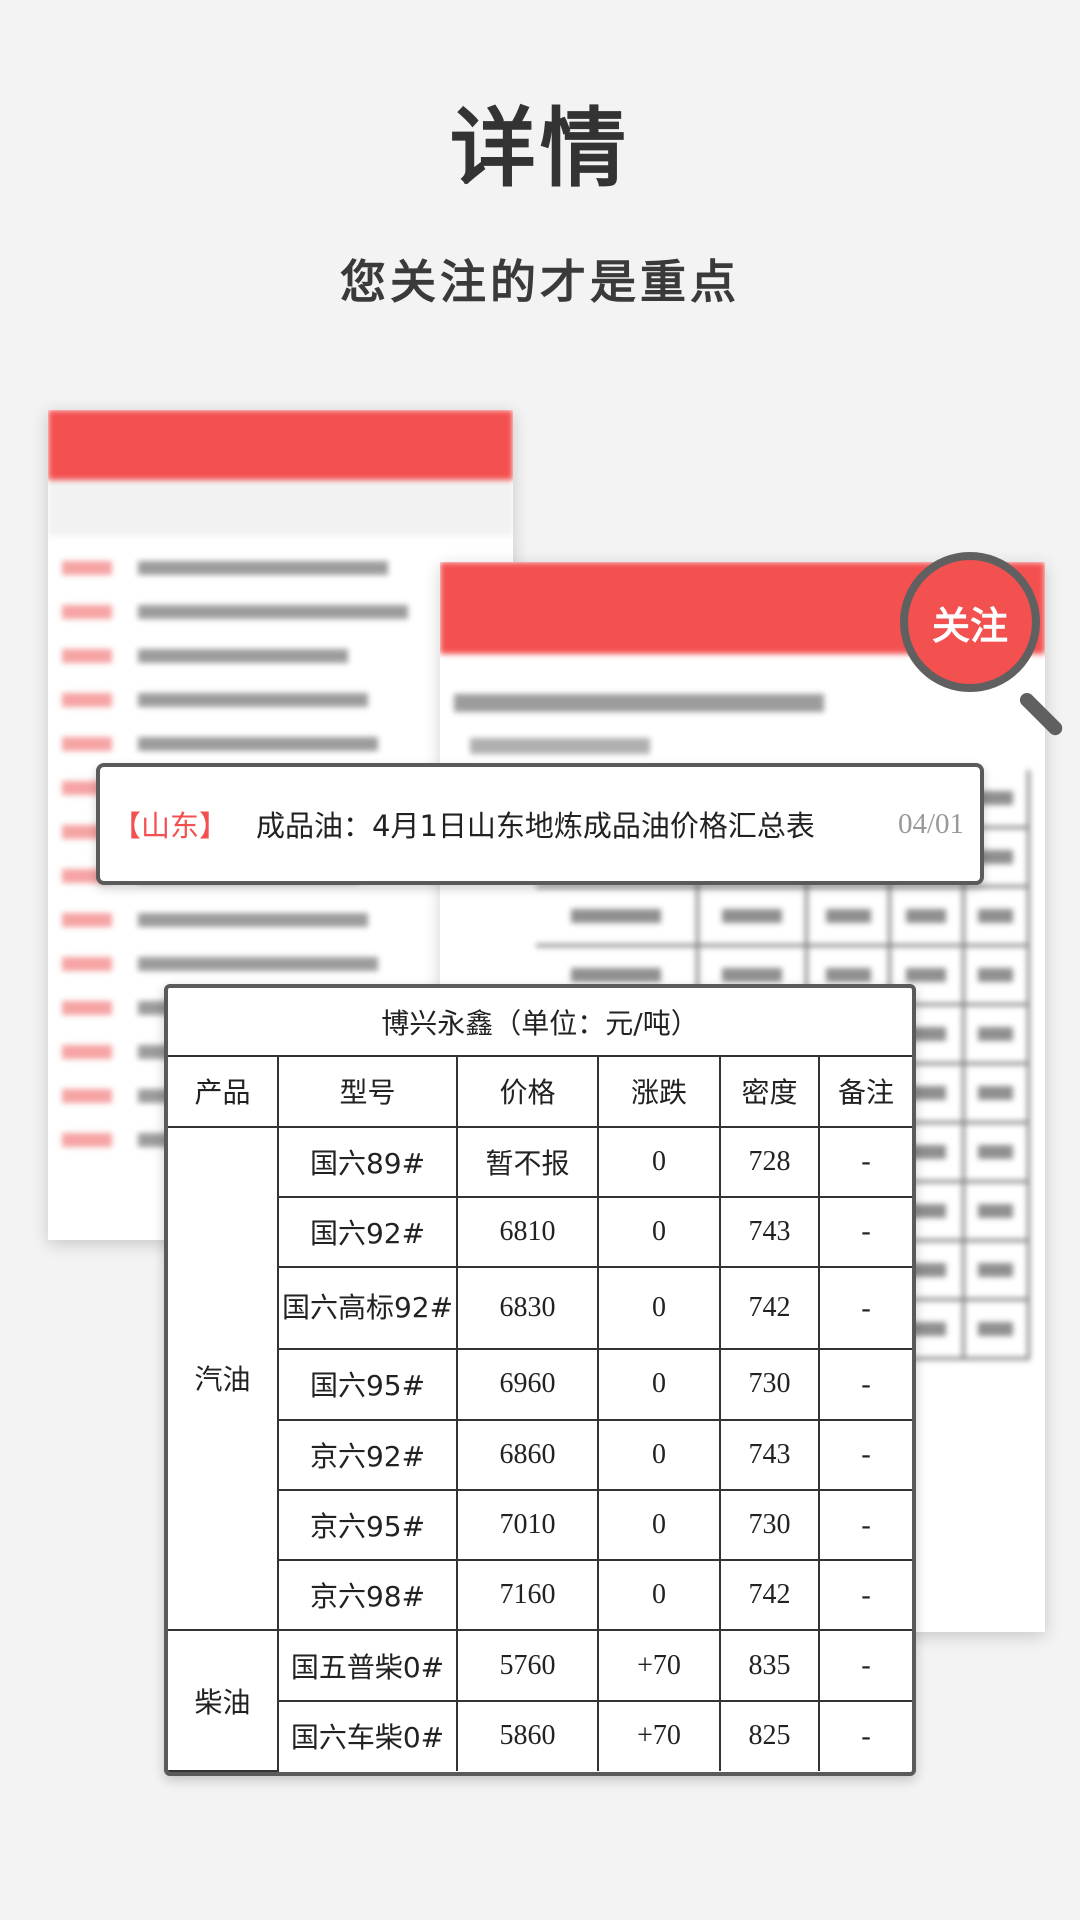  I want to click on news-title: 成品油：4月1日山东地炼成品油价格汇总表, so click(535, 826).